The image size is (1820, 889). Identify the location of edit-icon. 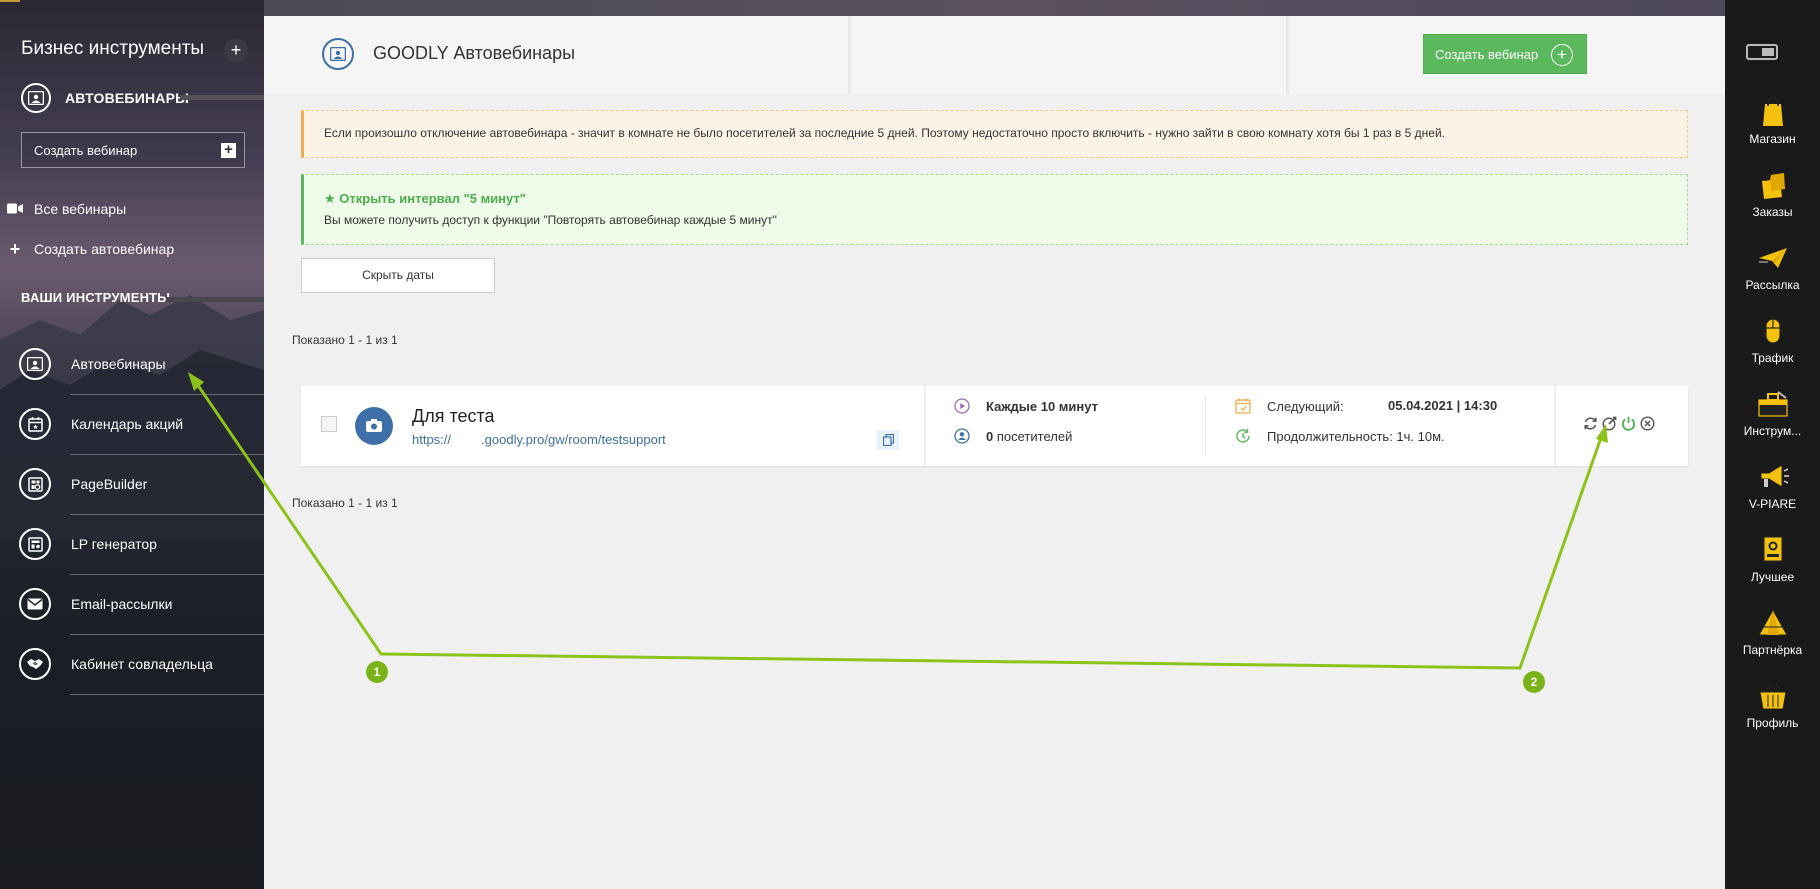
(1609, 423).